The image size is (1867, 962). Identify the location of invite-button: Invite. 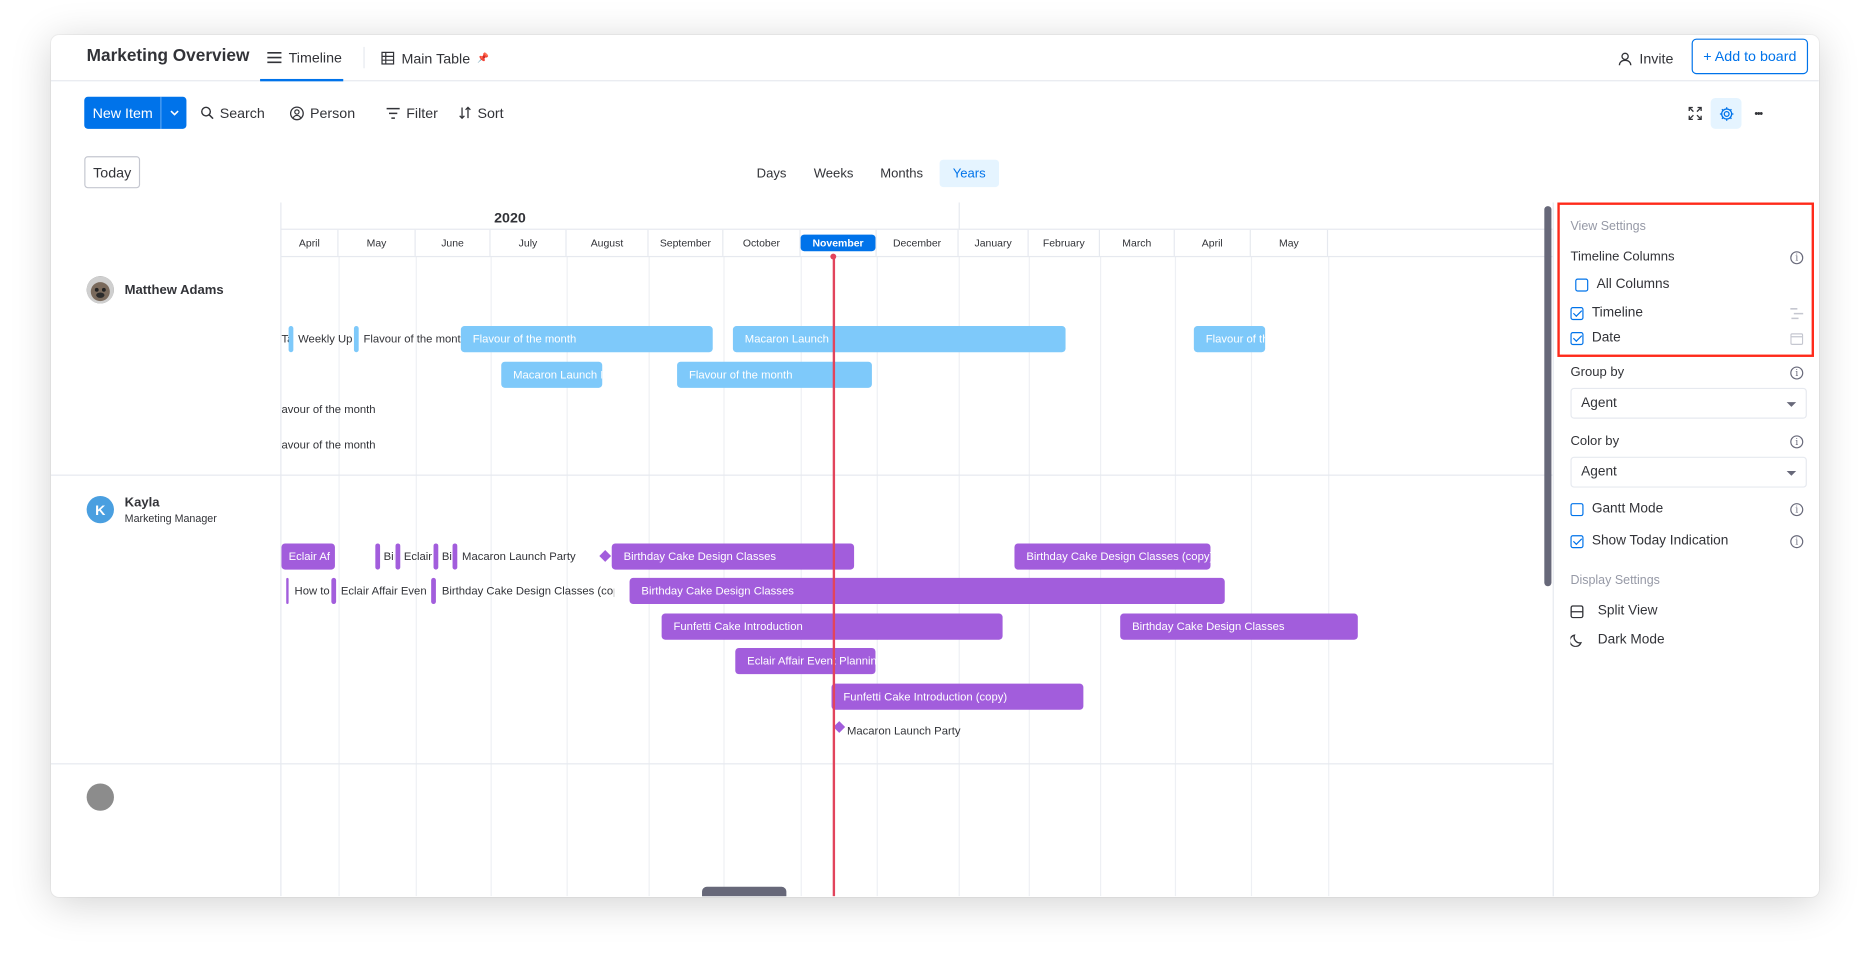
(1645, 58).